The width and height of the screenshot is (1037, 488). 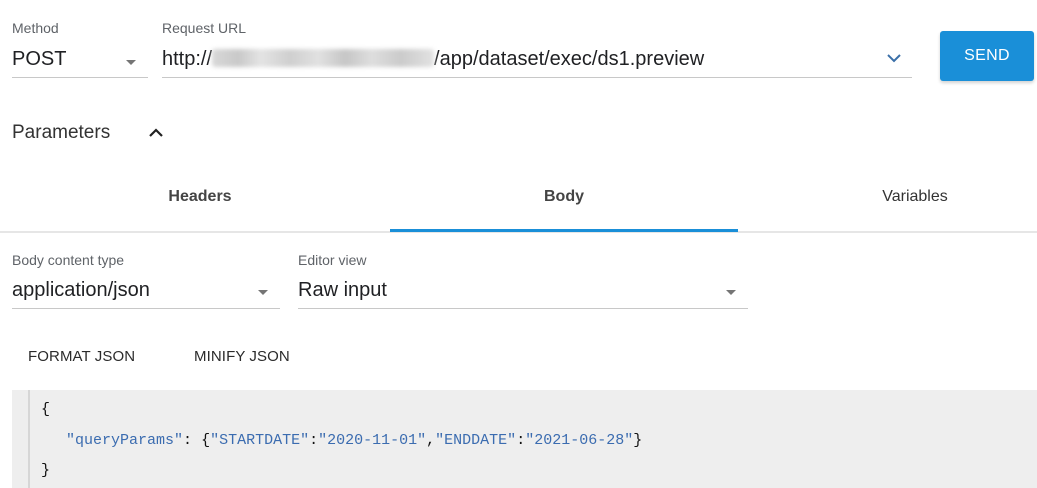 What do you see at coordinates (200, 197) in the screenshot?
I see `tab-headers: Headers` at bounding box center [200, 197].